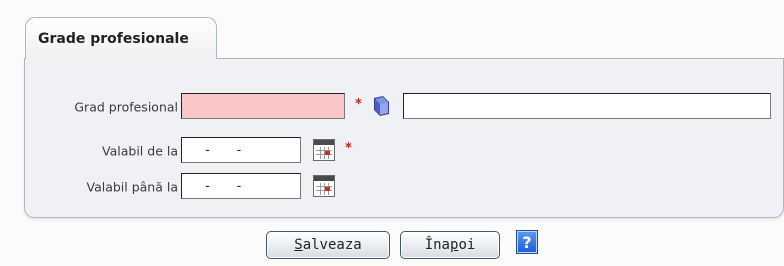 The height and width of the screenshot is (266, 784). I want to click on back-button: Îna p oi, so click(450, 245).